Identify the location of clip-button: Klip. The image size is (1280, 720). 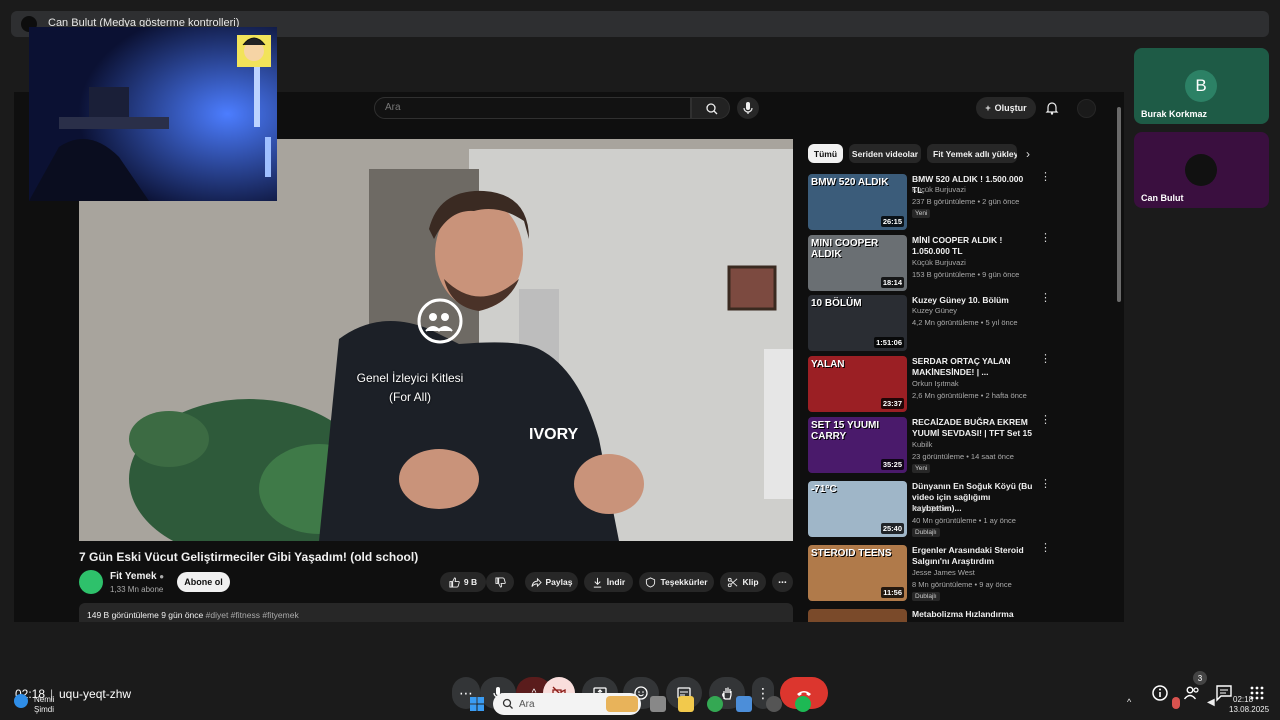
(743, 582).